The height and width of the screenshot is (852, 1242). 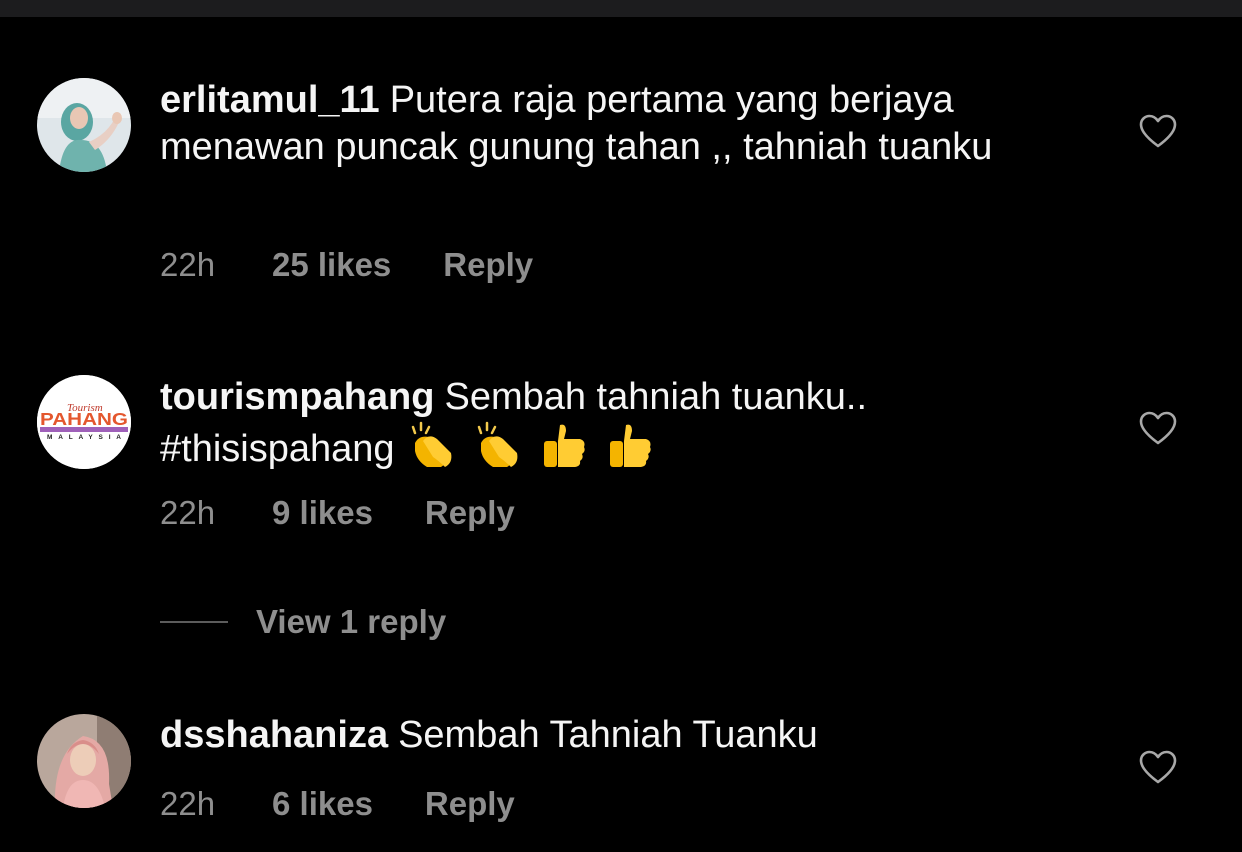 What do you see at coordinates (84, 419) in the screenshot?
I see `logo-main-text: PAHANG` at bounding box center [84, 419].